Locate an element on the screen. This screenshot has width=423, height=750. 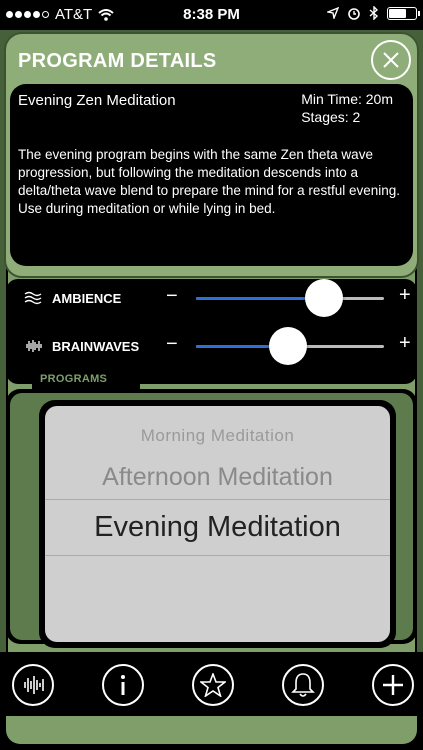
brainwaves-slider is located at coordinates (290, 346).